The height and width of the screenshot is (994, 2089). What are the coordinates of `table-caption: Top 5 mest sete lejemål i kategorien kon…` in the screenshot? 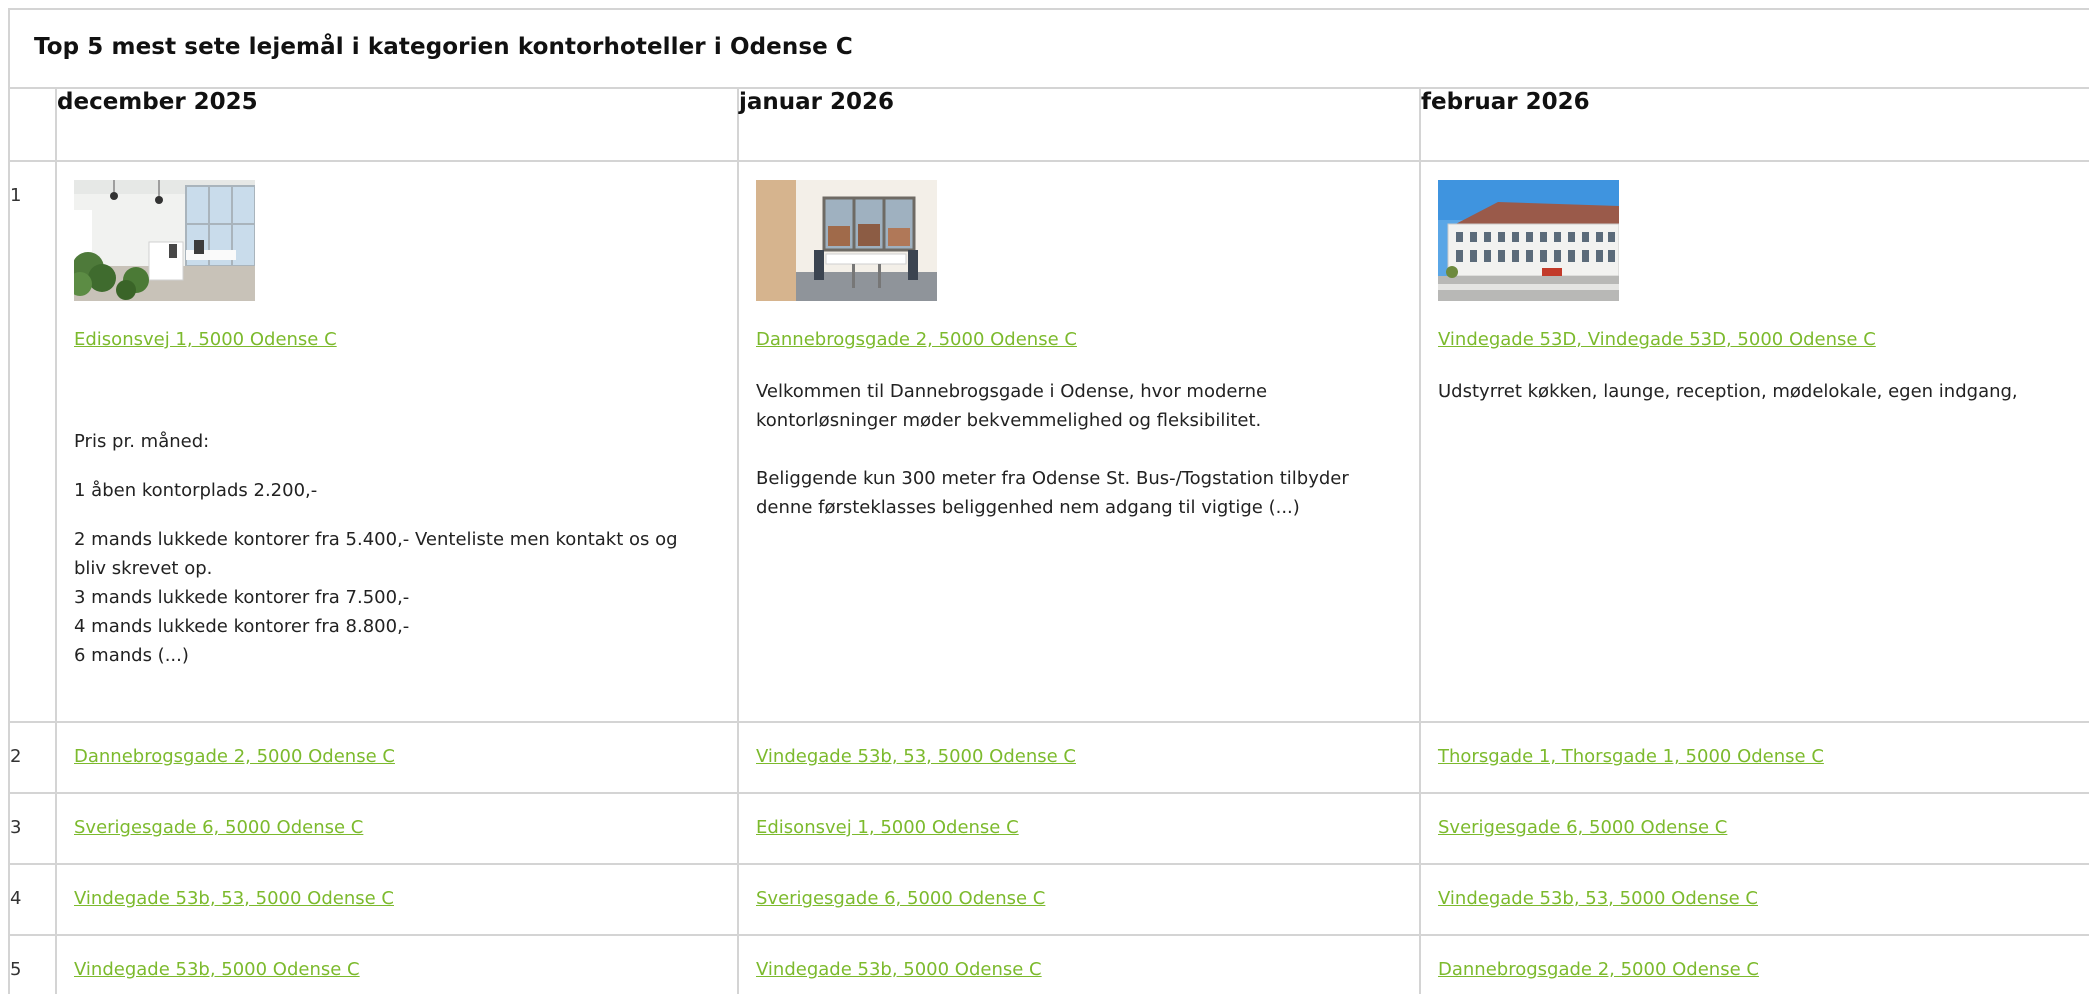 It's located at (1049, 49).